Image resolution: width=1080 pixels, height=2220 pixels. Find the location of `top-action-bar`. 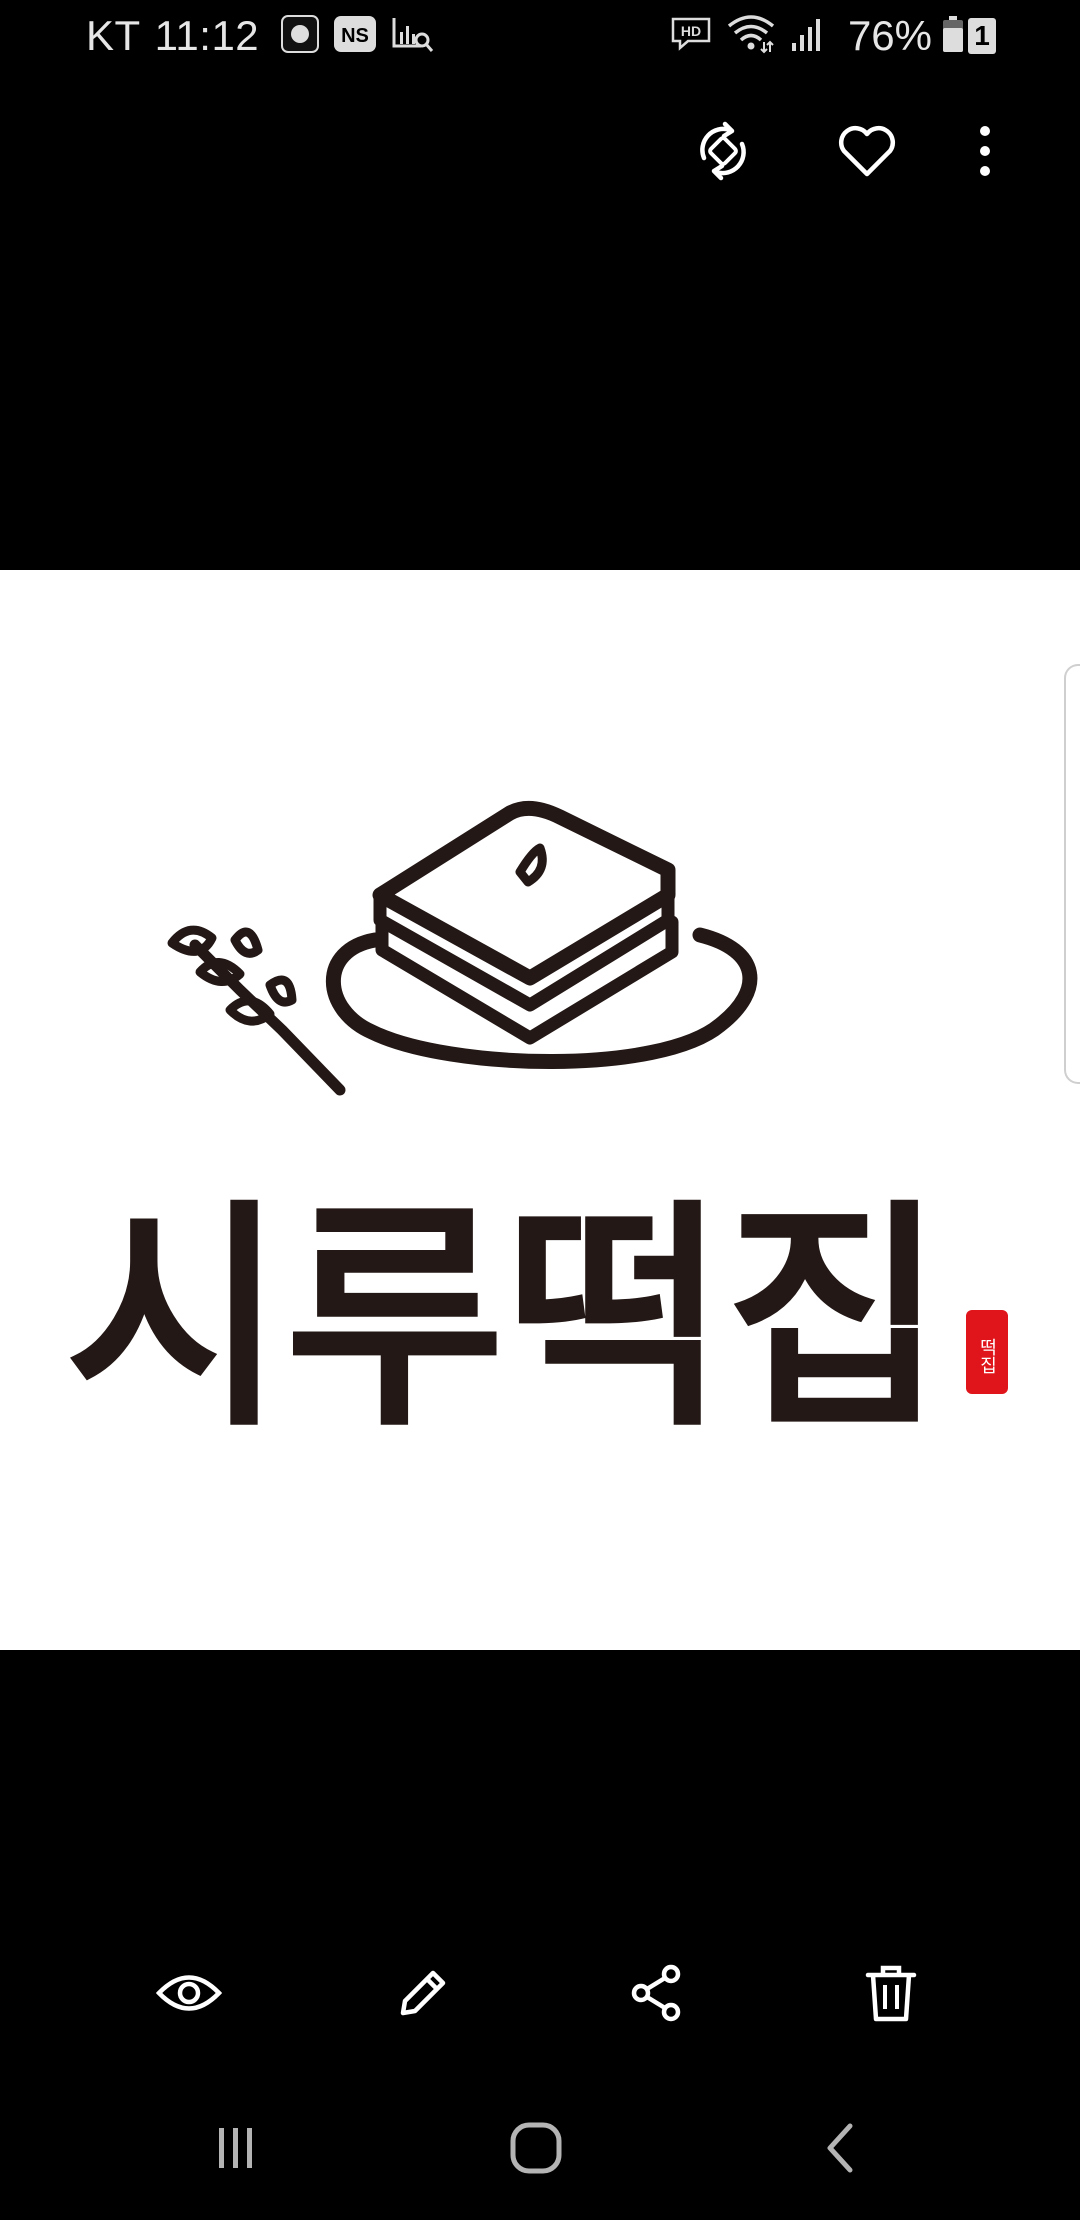

top-action-bar is located at coordinates (540, 153).